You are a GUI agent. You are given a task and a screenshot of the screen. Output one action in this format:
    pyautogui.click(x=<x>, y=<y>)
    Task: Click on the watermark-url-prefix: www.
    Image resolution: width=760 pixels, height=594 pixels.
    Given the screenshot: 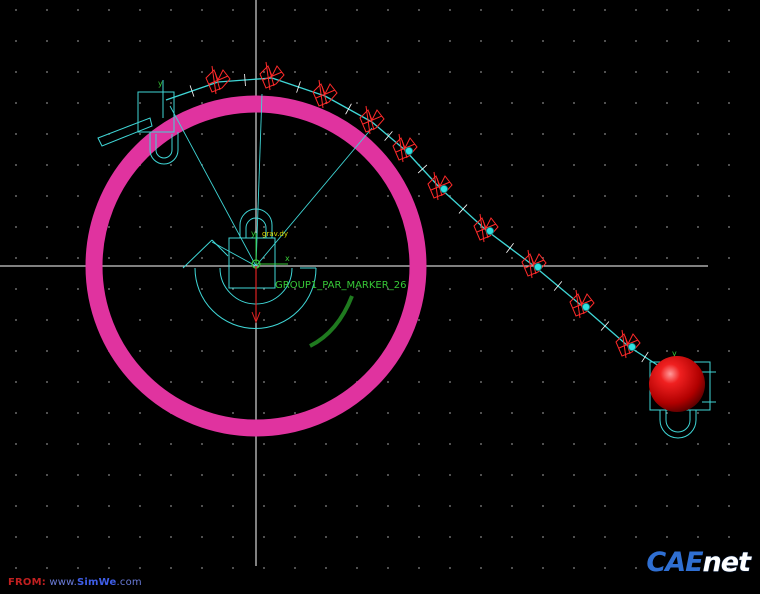 What is the action you would take?
    pyautogui.click(x=63, y=582)
    